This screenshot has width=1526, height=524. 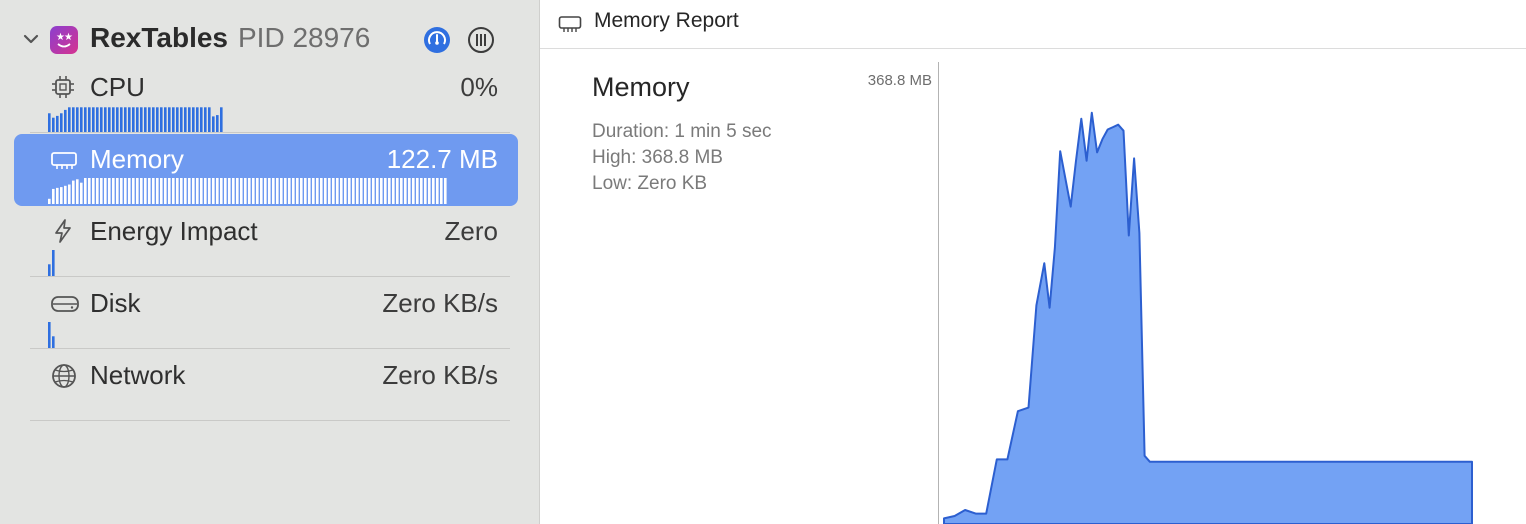 What do you see at coordinates (481, 40) in the screenshot?
I see `pause-process-button` at bounding box center [481, 40].